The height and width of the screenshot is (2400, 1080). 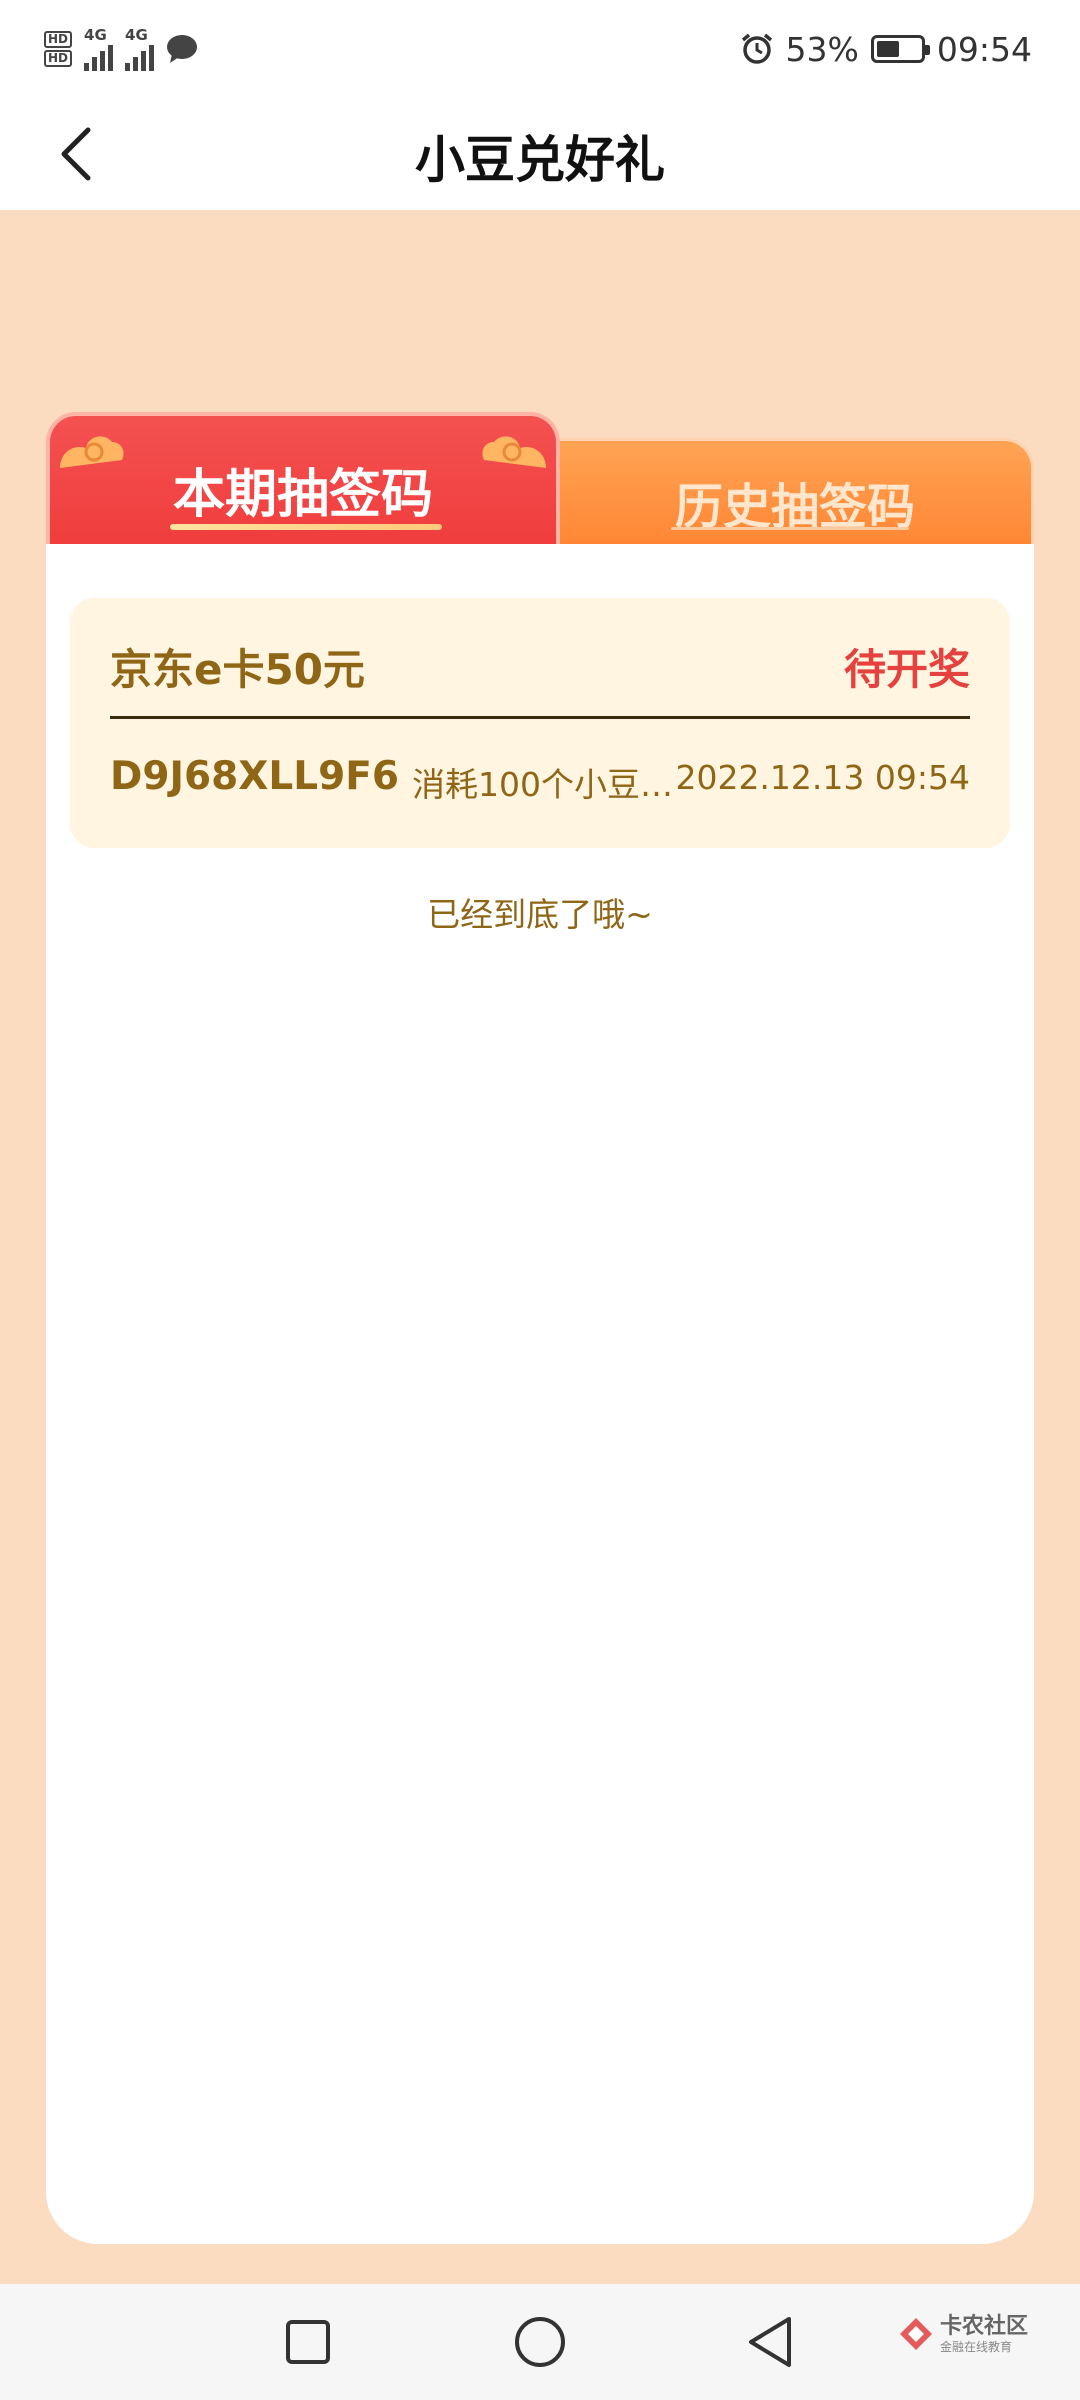 I want to click on draw-code: D9J68XLL9F6, so click(x=254, y=776).